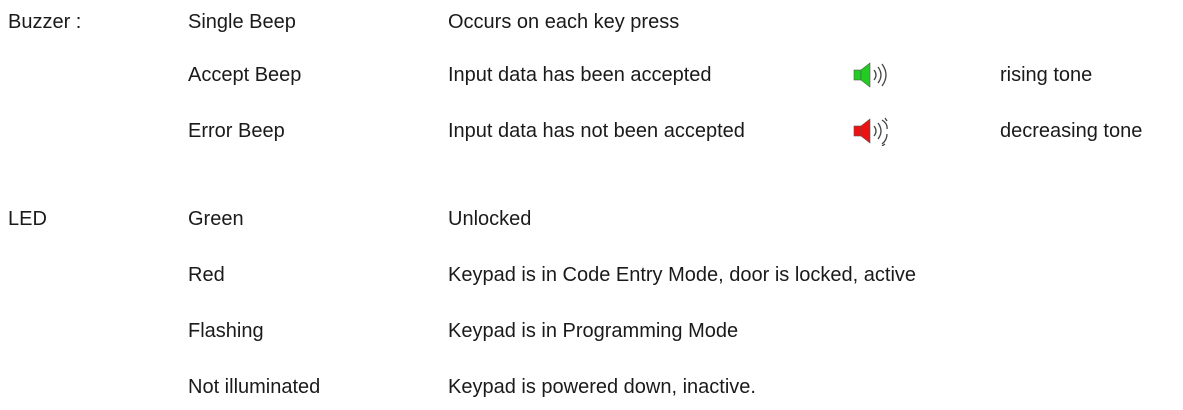 This screenshot has width=1183, height=410. Describe the element at coordinates (602, 387) in the screenshot. I see `led-off-description: Keypad is powered down, inactive.` at that location.